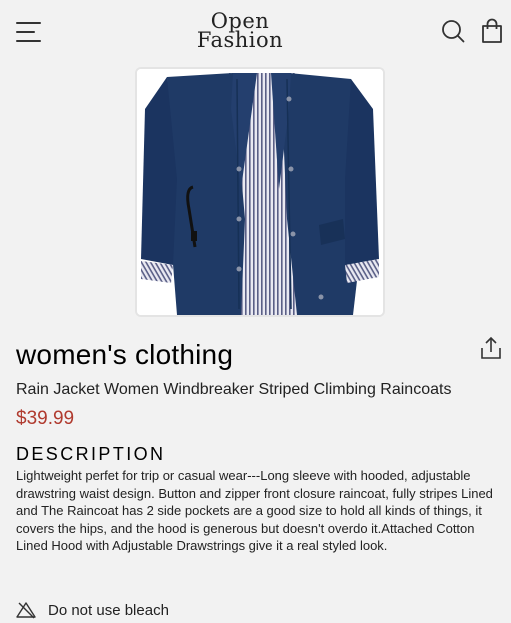 The image size is (511, 623). I want to click on no-bleach-icon, so click(26, 610).